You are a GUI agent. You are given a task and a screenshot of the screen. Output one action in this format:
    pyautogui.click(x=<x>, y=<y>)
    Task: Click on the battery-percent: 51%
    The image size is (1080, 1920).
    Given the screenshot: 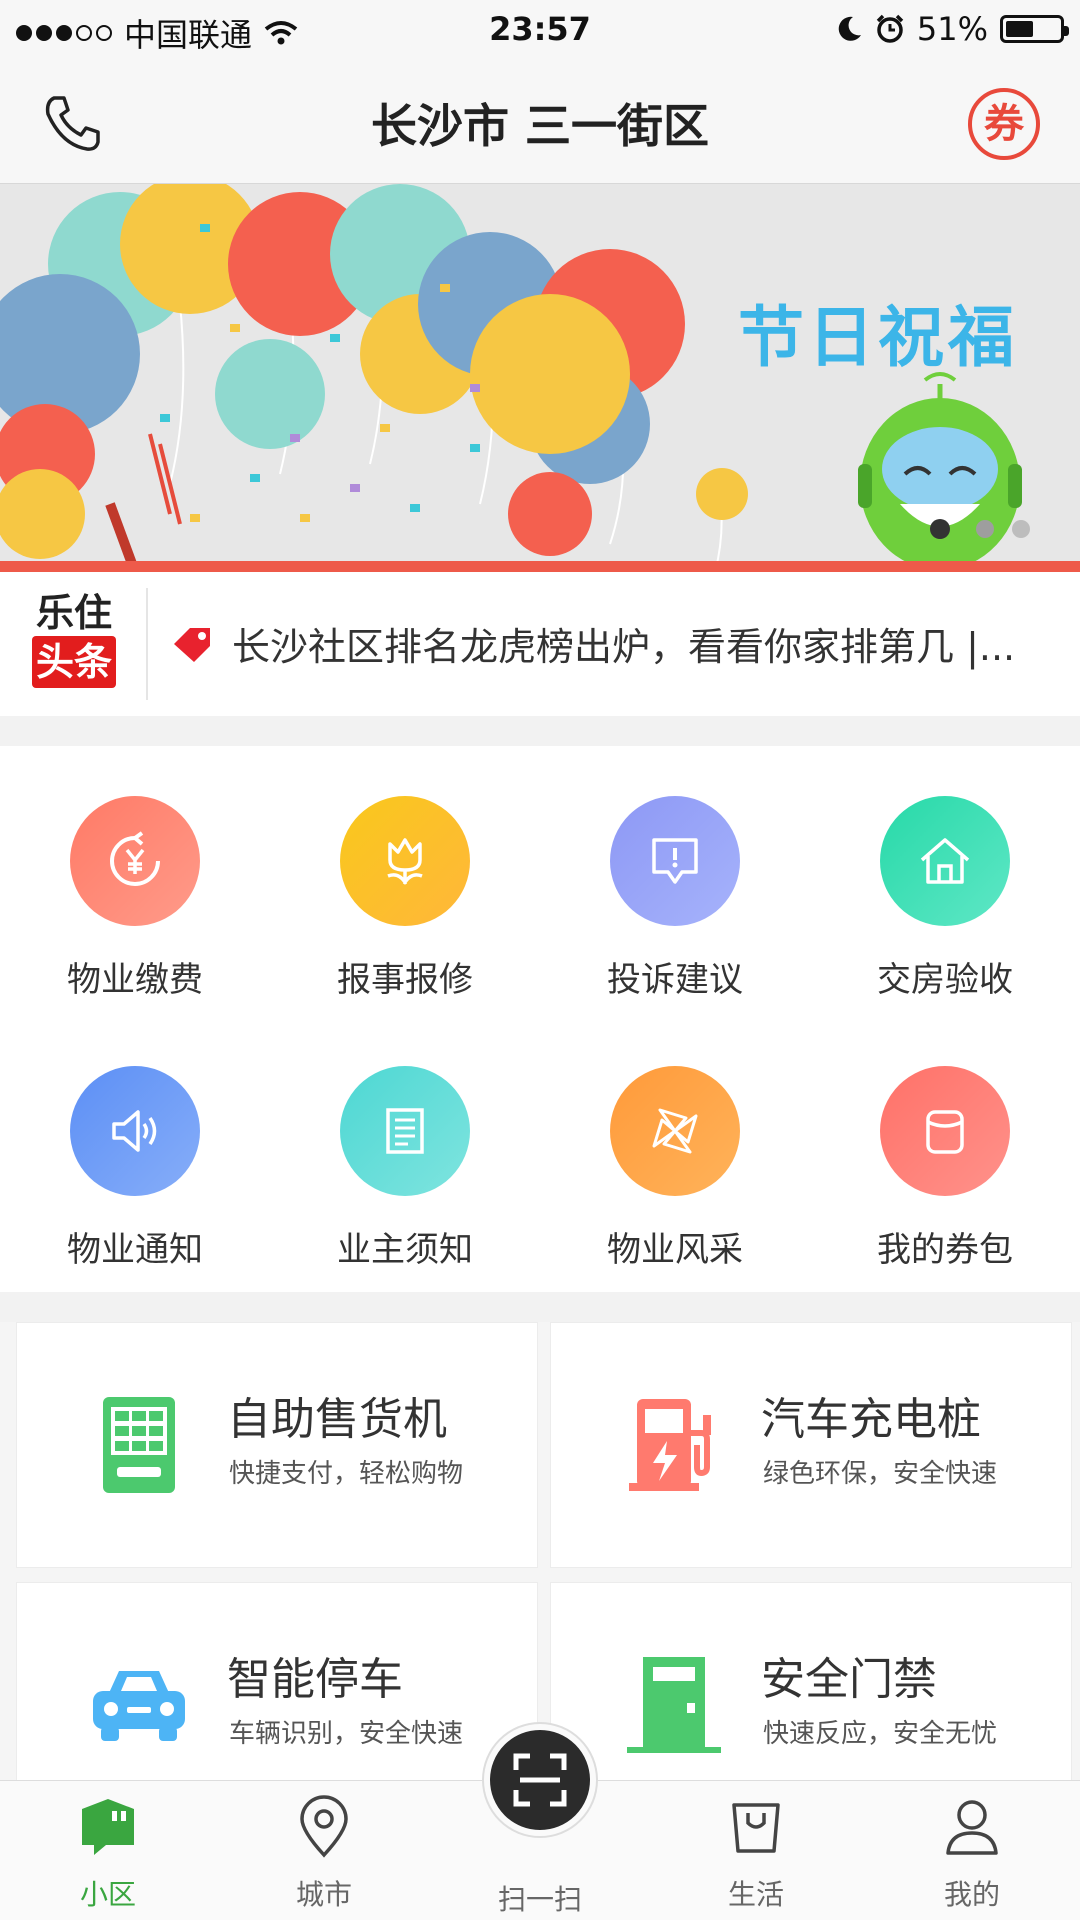 What is the action you would take?
    pyautogui.click(x=952, y=29)
    